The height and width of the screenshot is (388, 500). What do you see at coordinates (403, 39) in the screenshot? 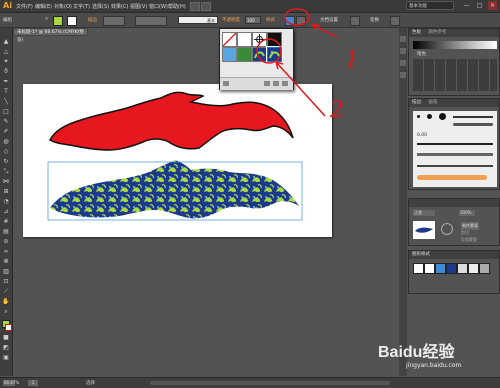
I see `dock-icon-color` at bounding box center [403, 39].